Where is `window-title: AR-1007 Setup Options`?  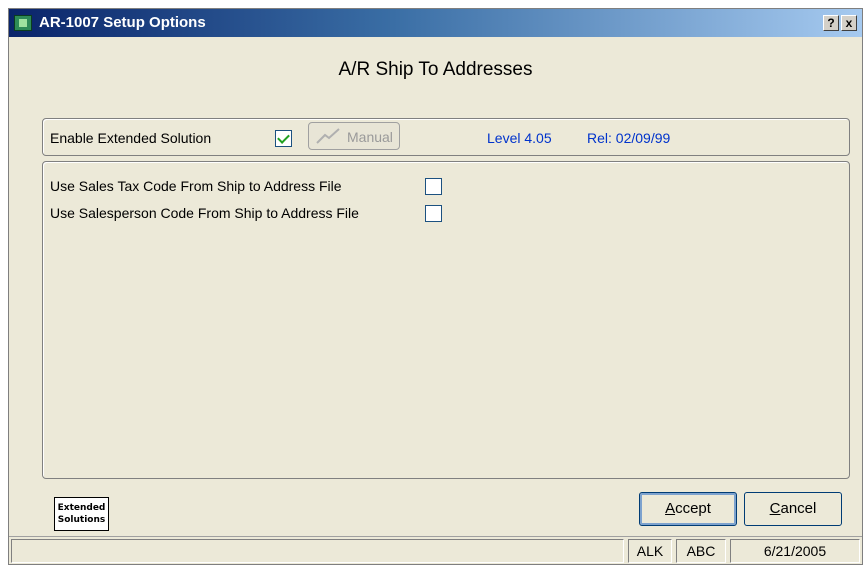 window-title: AR-1007 Setup Options is located at coordinates (122, 22).